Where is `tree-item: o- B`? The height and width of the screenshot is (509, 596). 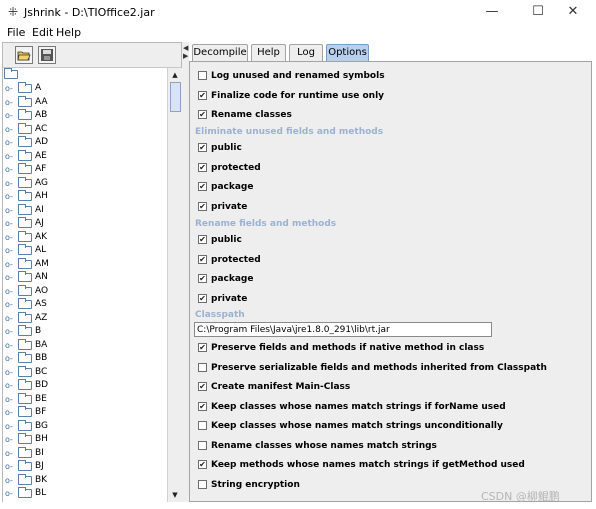
tree-item: o- B is located at coordinates (83, 331).